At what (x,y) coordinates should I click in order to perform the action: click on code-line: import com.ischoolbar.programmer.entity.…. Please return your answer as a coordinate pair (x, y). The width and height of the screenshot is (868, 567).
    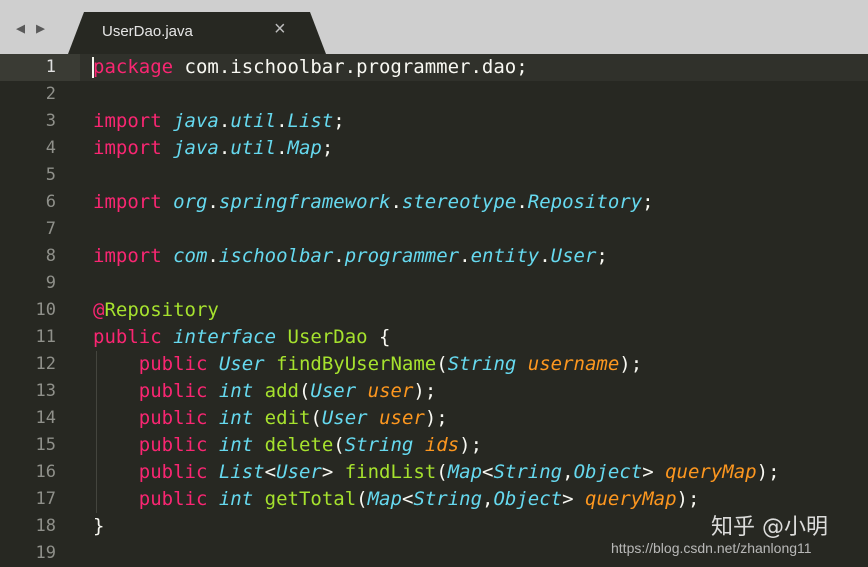
    Looking at the image, I should click on (350, 256).